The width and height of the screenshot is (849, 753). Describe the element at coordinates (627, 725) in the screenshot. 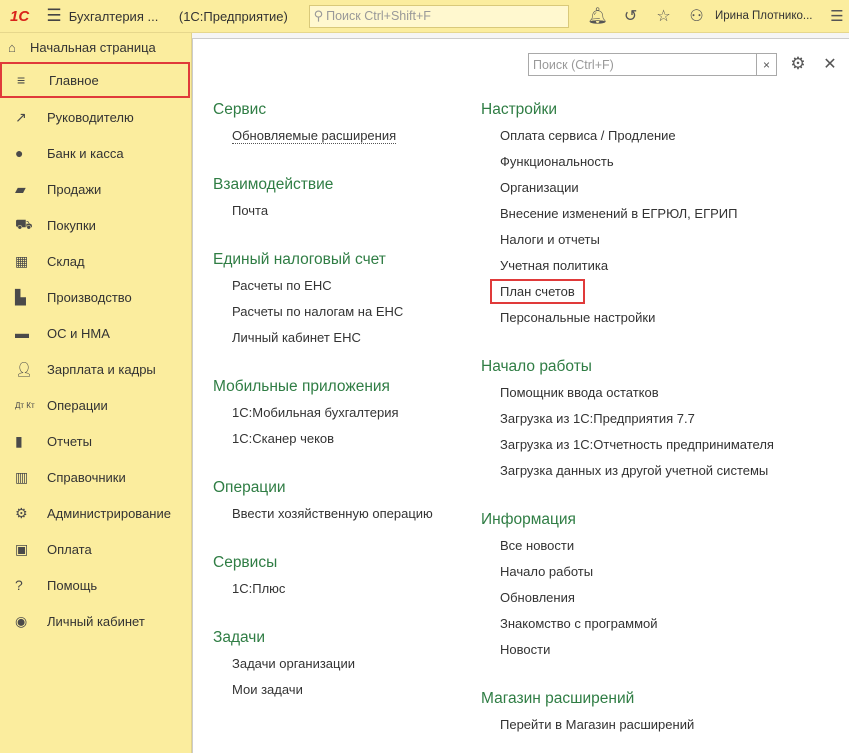

I see `link-extension-store: Перейти в Магазин расширений` at that location.